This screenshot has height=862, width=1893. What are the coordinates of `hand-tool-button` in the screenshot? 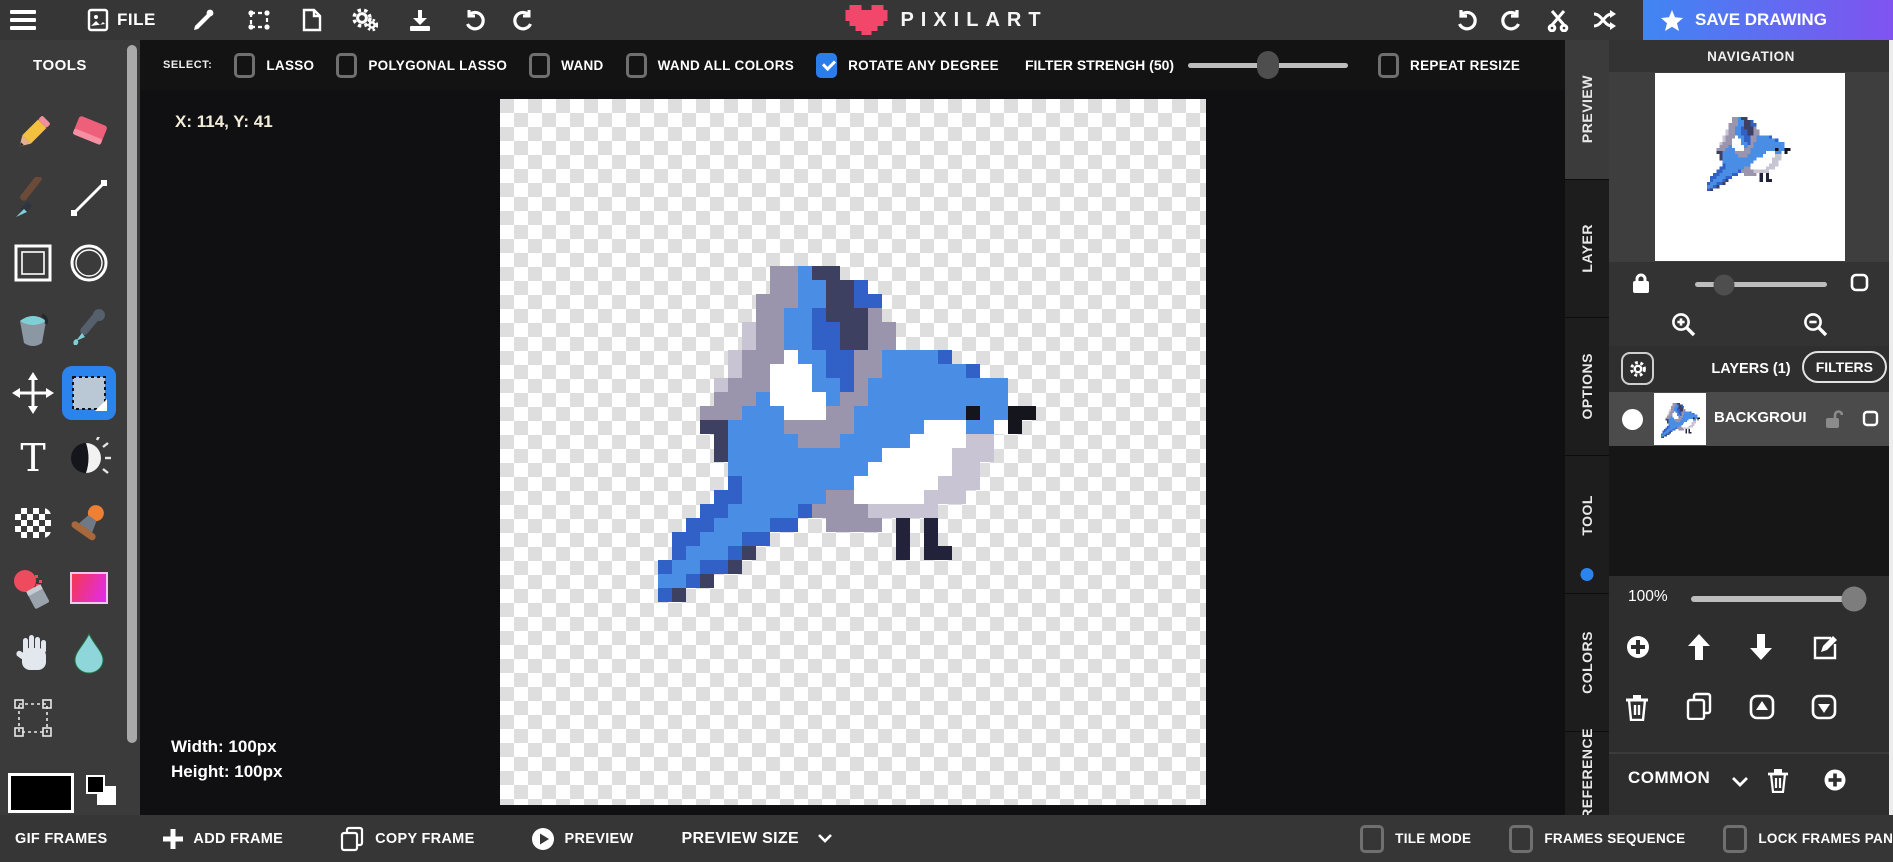 It's located at (33, 653).